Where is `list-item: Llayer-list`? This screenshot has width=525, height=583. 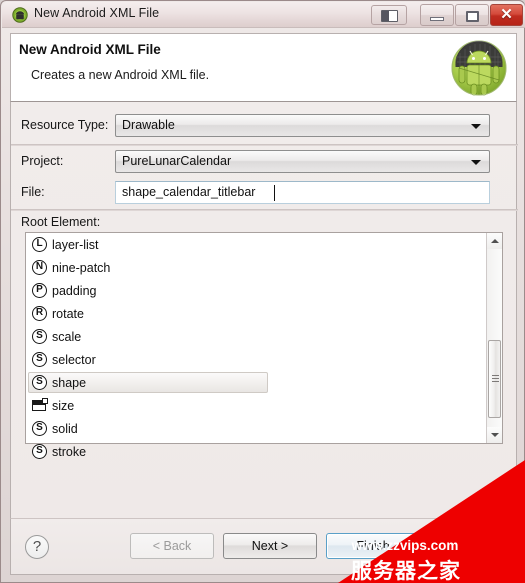
list-item: Llayer-list is located at coordinates (264, 244).